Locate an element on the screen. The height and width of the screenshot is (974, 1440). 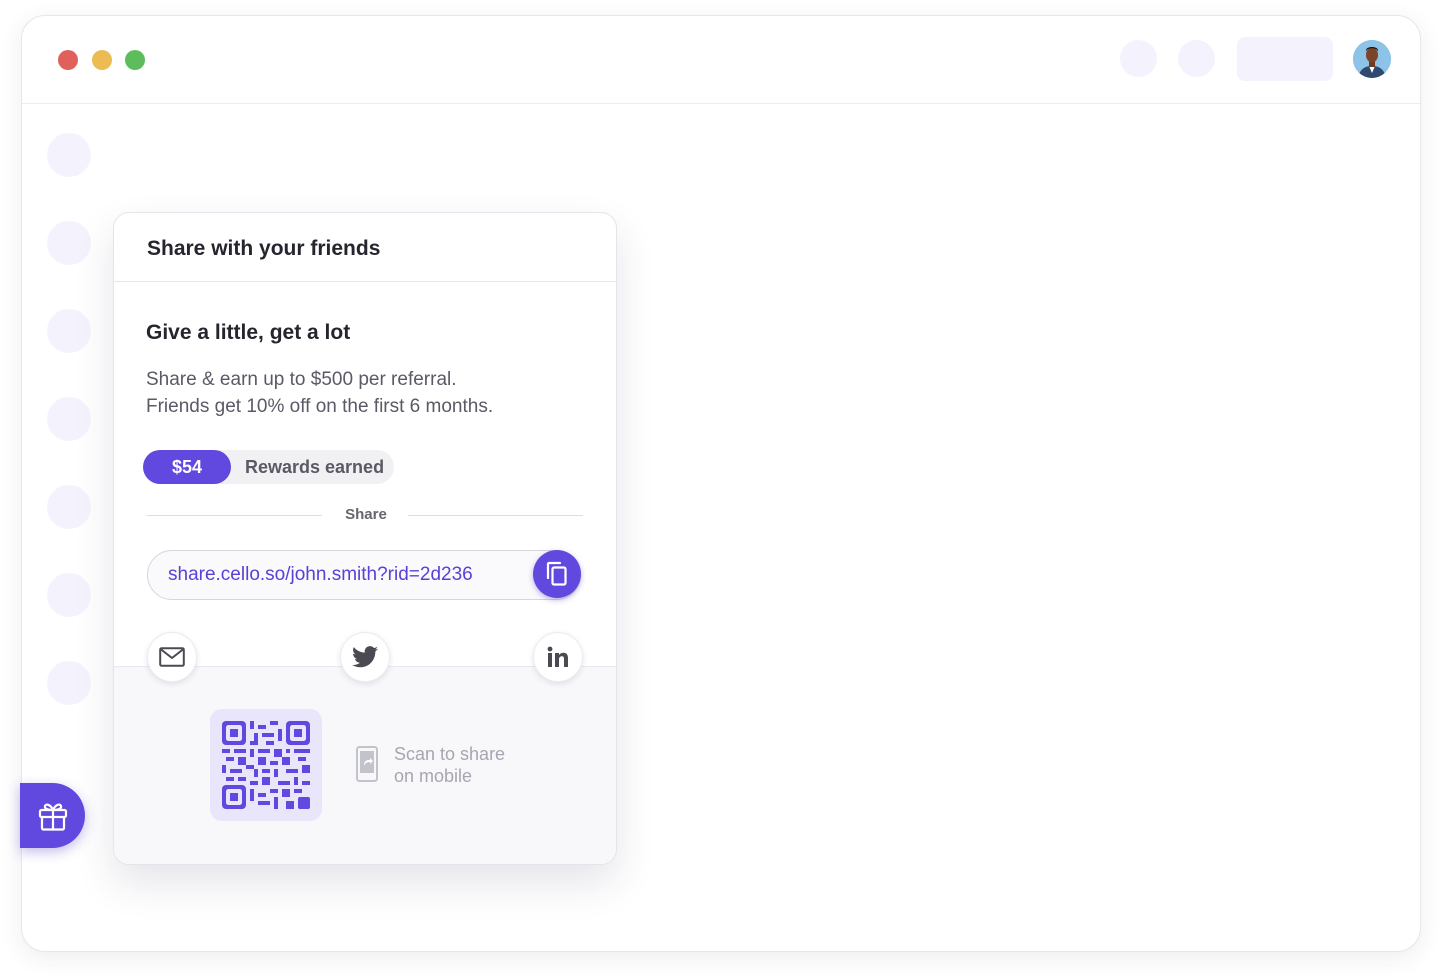
mail-icon is located at coordinates (172, 657).